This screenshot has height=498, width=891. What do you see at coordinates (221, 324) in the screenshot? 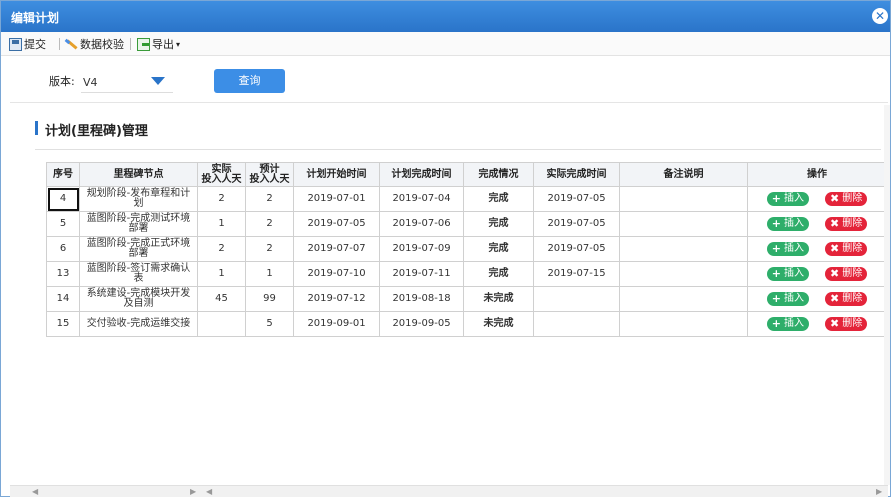
I see `cell-actual-input` at bounding box center [221, 324].